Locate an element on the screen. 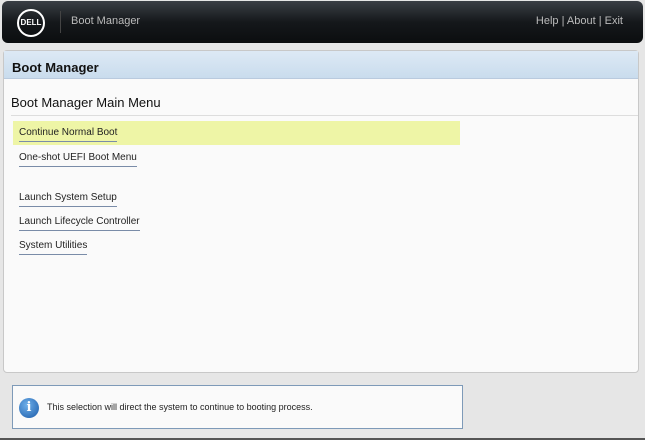 Image resolution: width=645 pixels, height=440 pixels. dell-logo: DELL is located at coordinates (31, 23).